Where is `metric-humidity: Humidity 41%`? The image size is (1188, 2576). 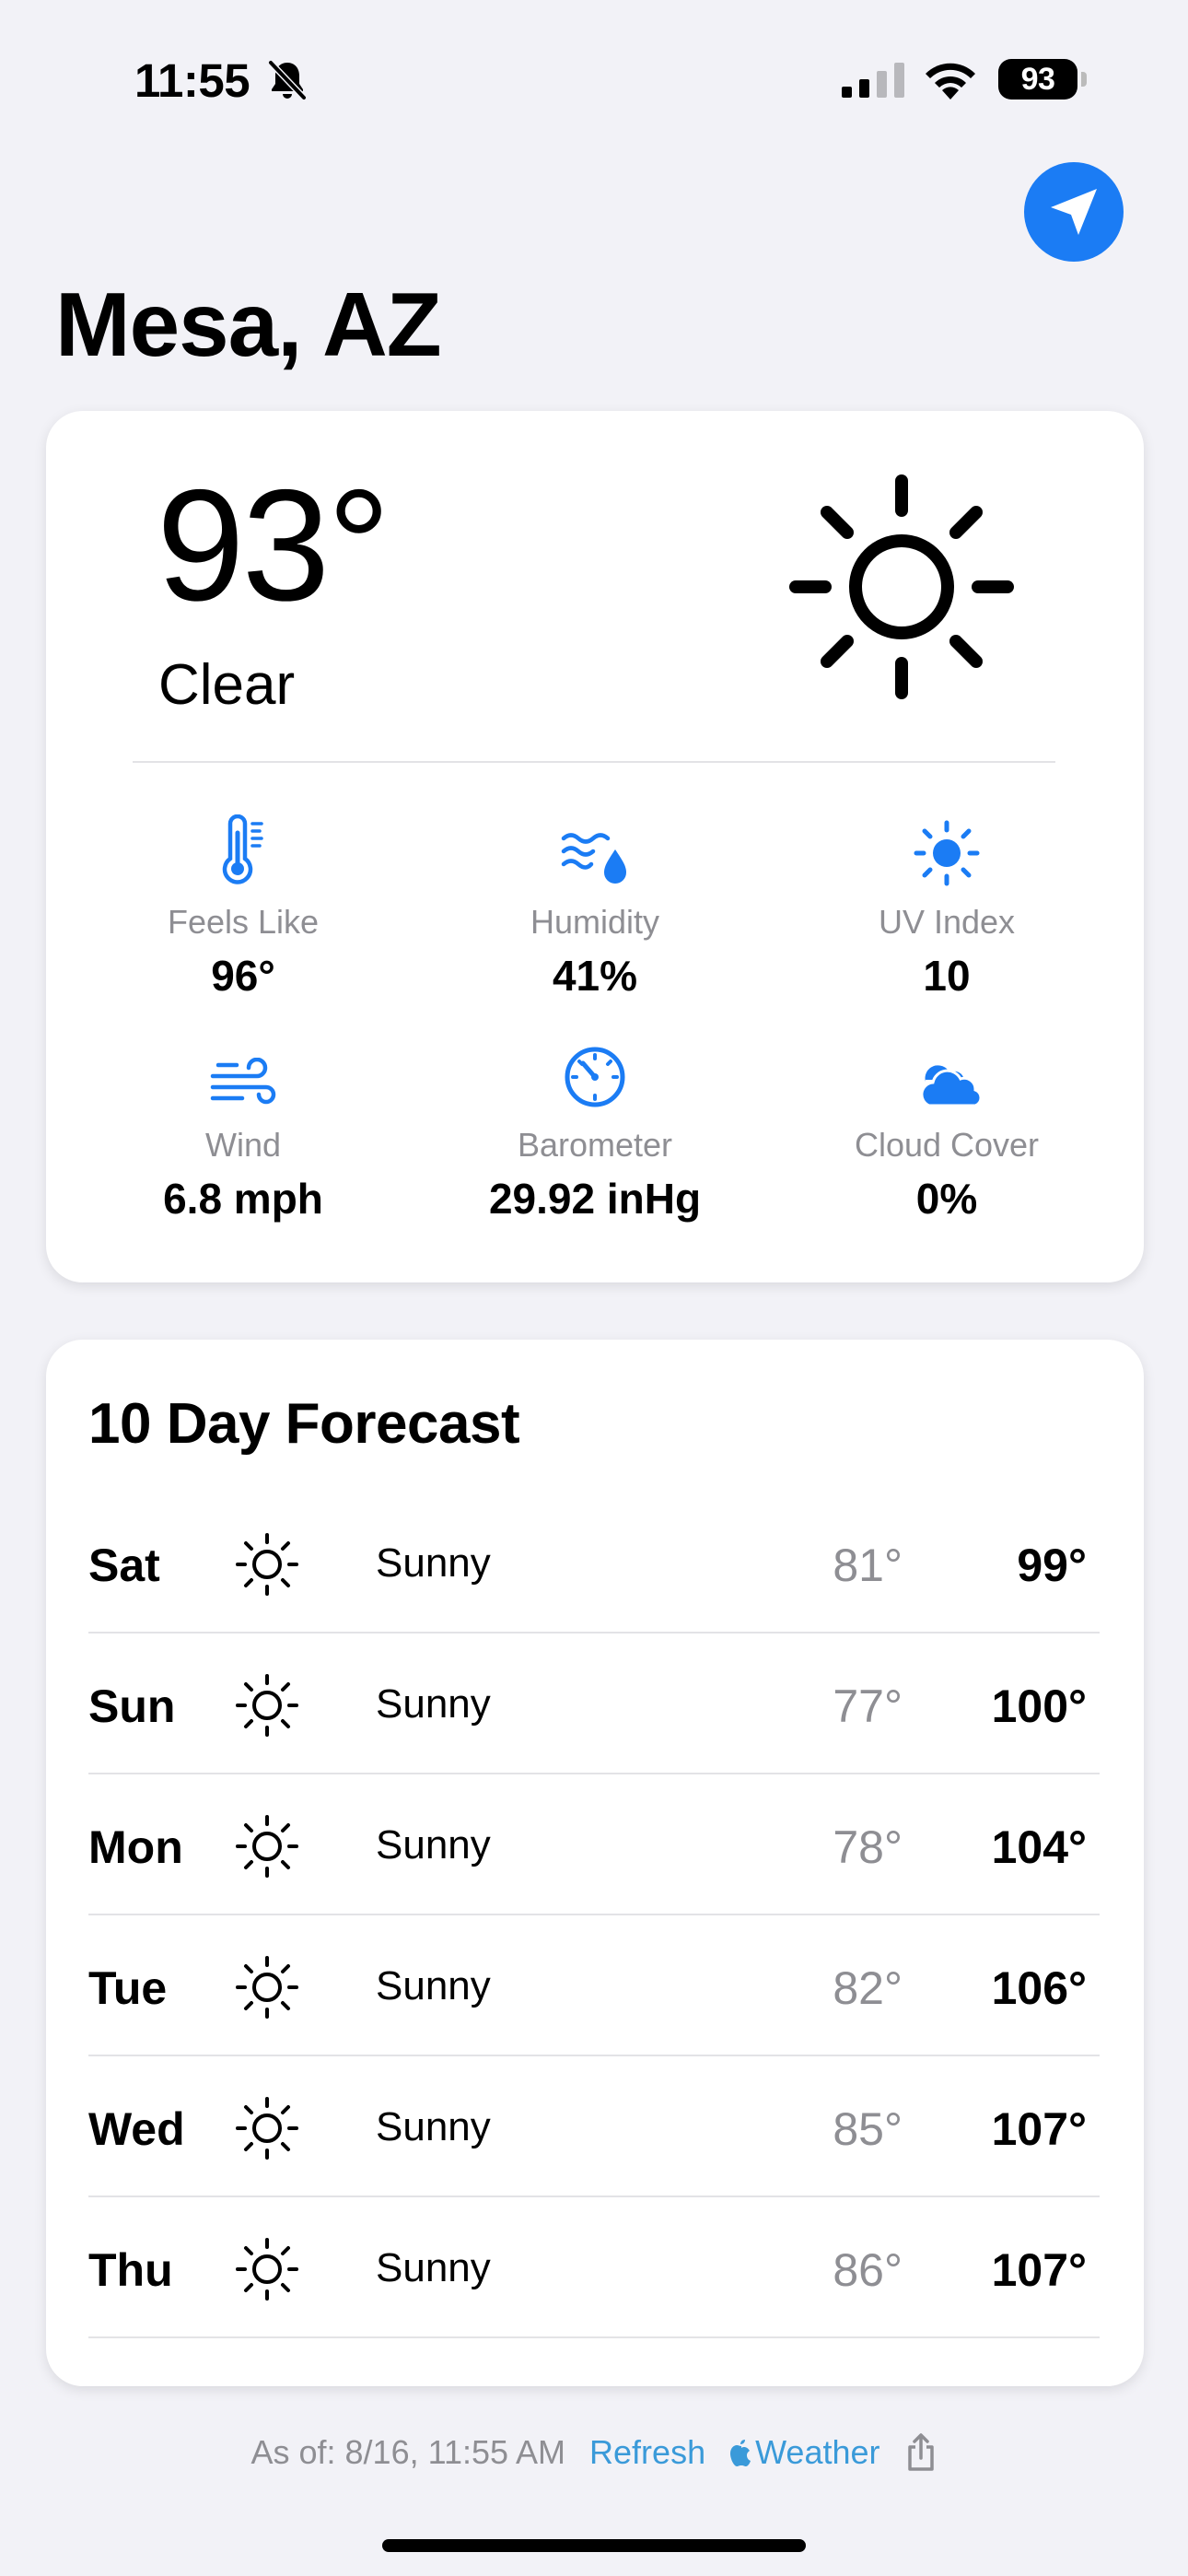 metric-humidity: Humidity 41% is located at coordinates (595, 907).